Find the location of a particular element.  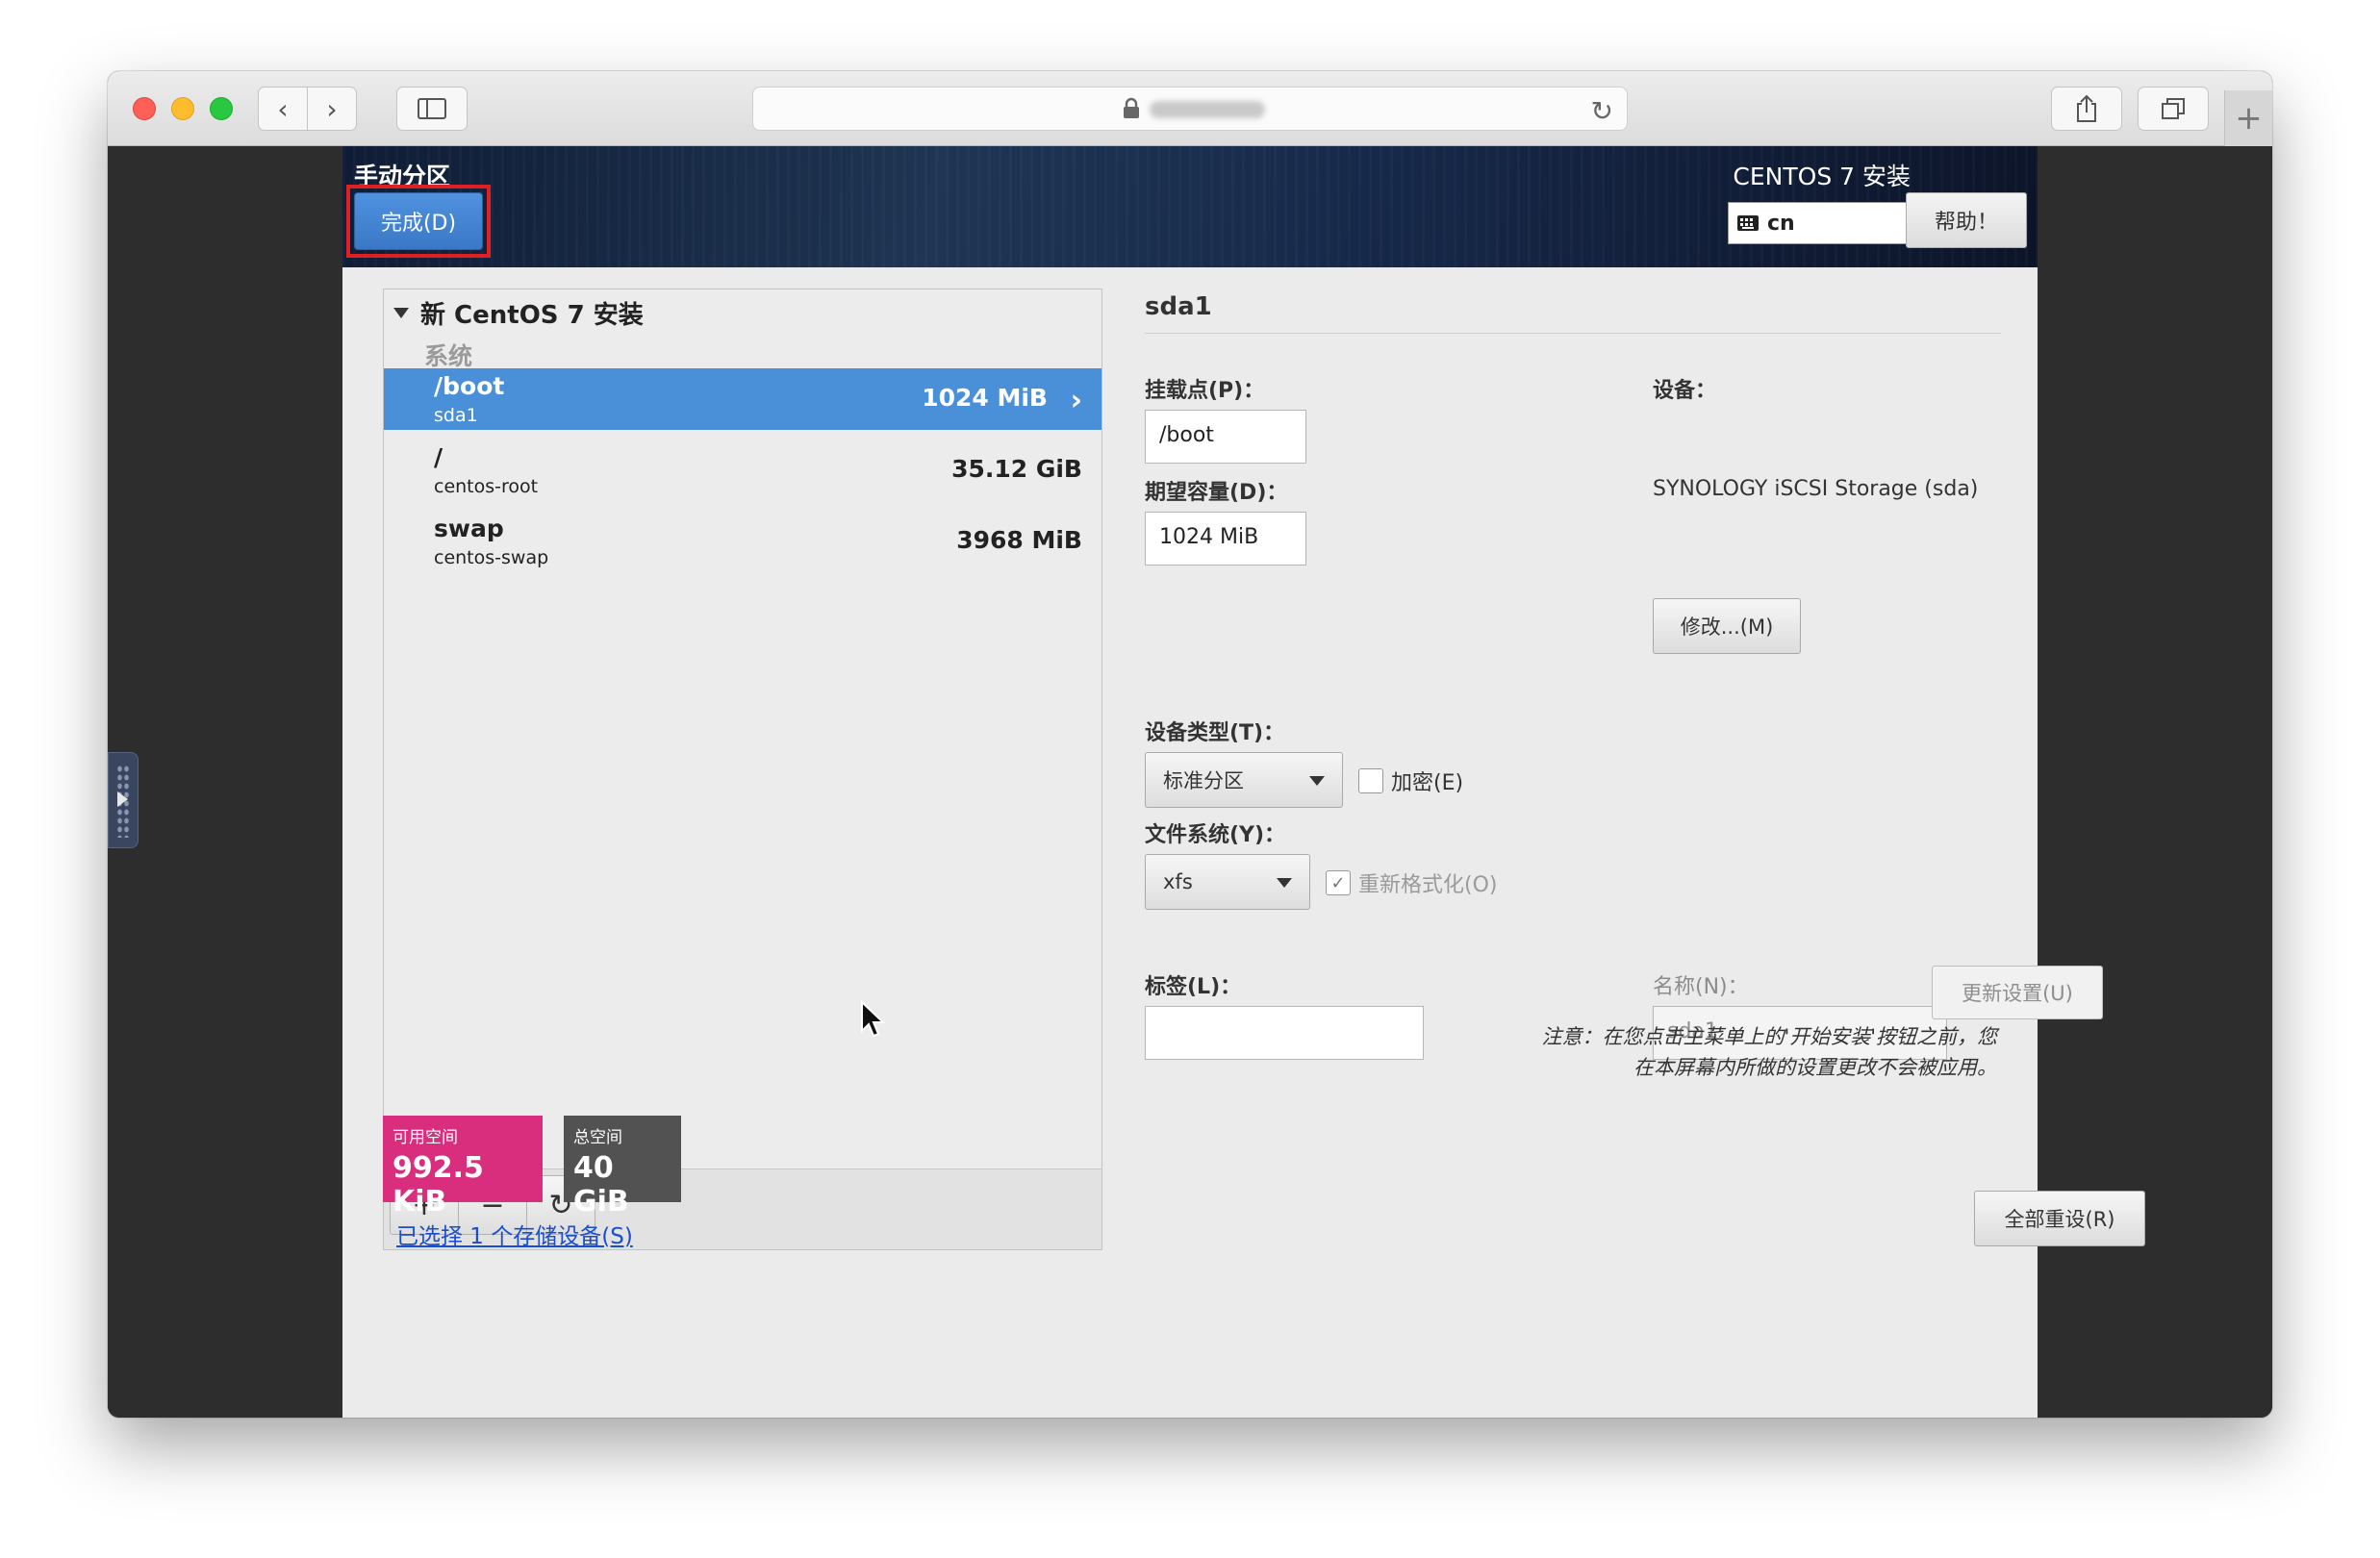

partition-row-root: / centos-root 35.12 GiB is located at coordinates (743, 470).